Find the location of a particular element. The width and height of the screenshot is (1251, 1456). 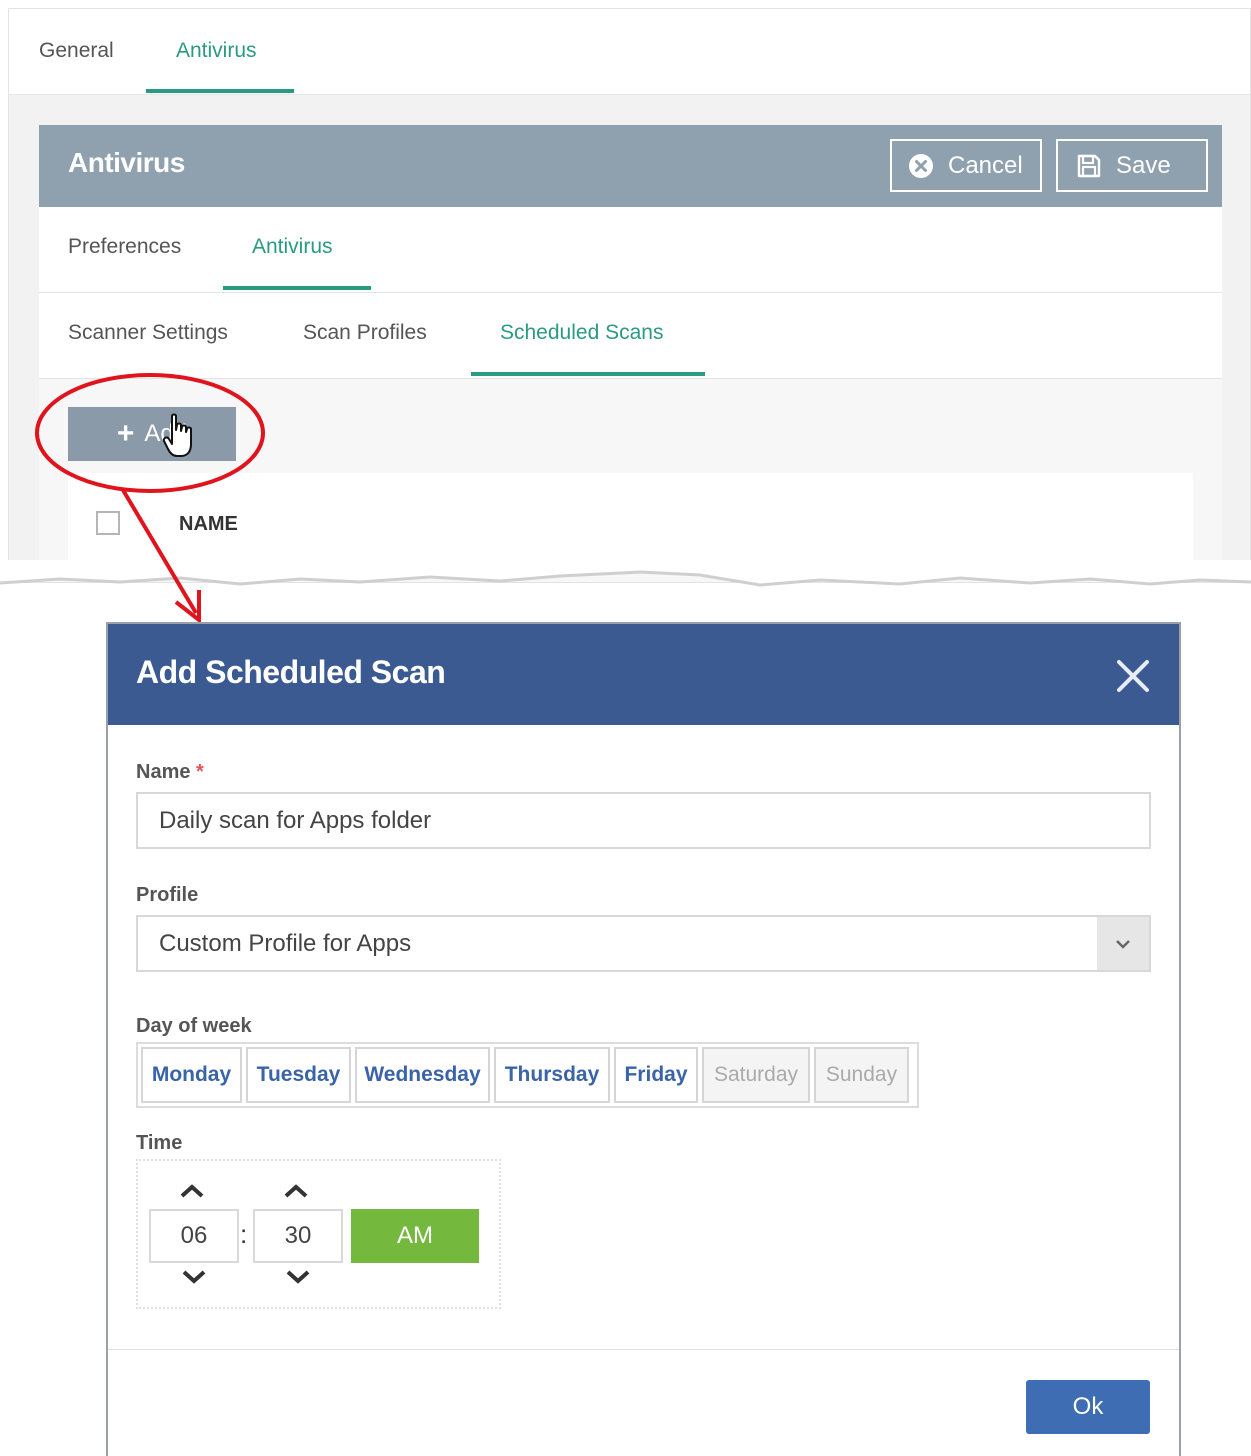

minute-decrement-chevron-down-icon is located at coordinates (298, 1277).